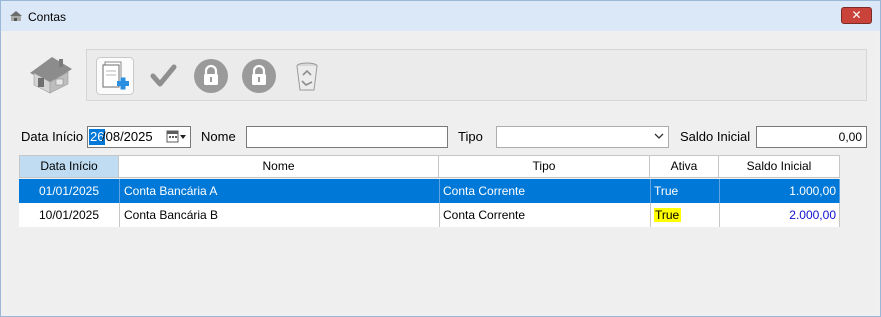 The width and height of the screenshot is (881, 317). I want to click on nome-label: Nome, so click(218, 136).